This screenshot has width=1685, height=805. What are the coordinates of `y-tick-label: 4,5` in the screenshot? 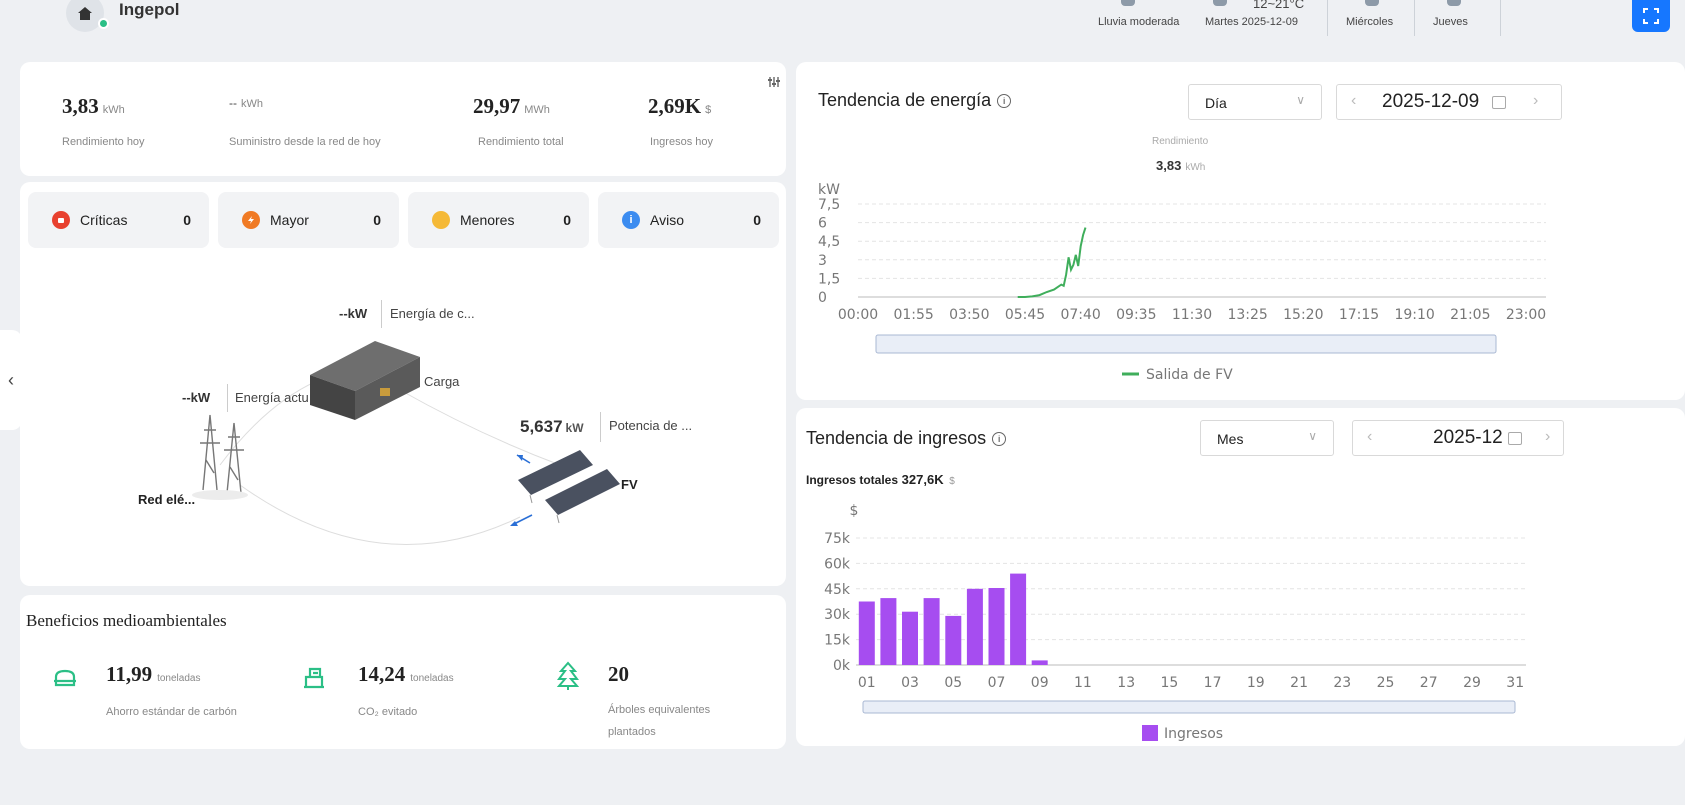 It's located at (829, 242).